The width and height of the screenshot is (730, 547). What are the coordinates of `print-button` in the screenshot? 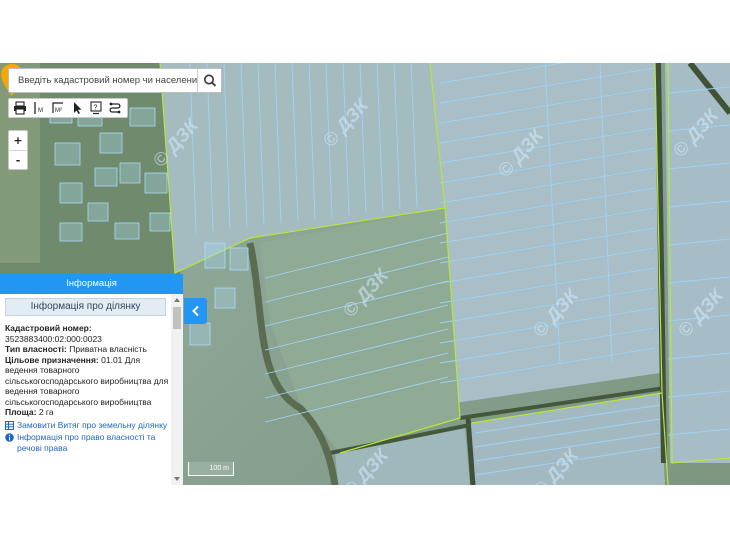 It's located at (20, 108).